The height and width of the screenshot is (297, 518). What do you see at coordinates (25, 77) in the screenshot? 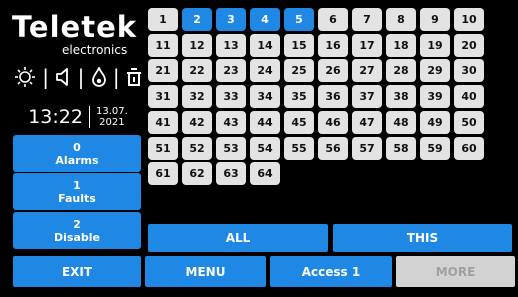
I see `sun-icon` at bounding box center [25, 77].